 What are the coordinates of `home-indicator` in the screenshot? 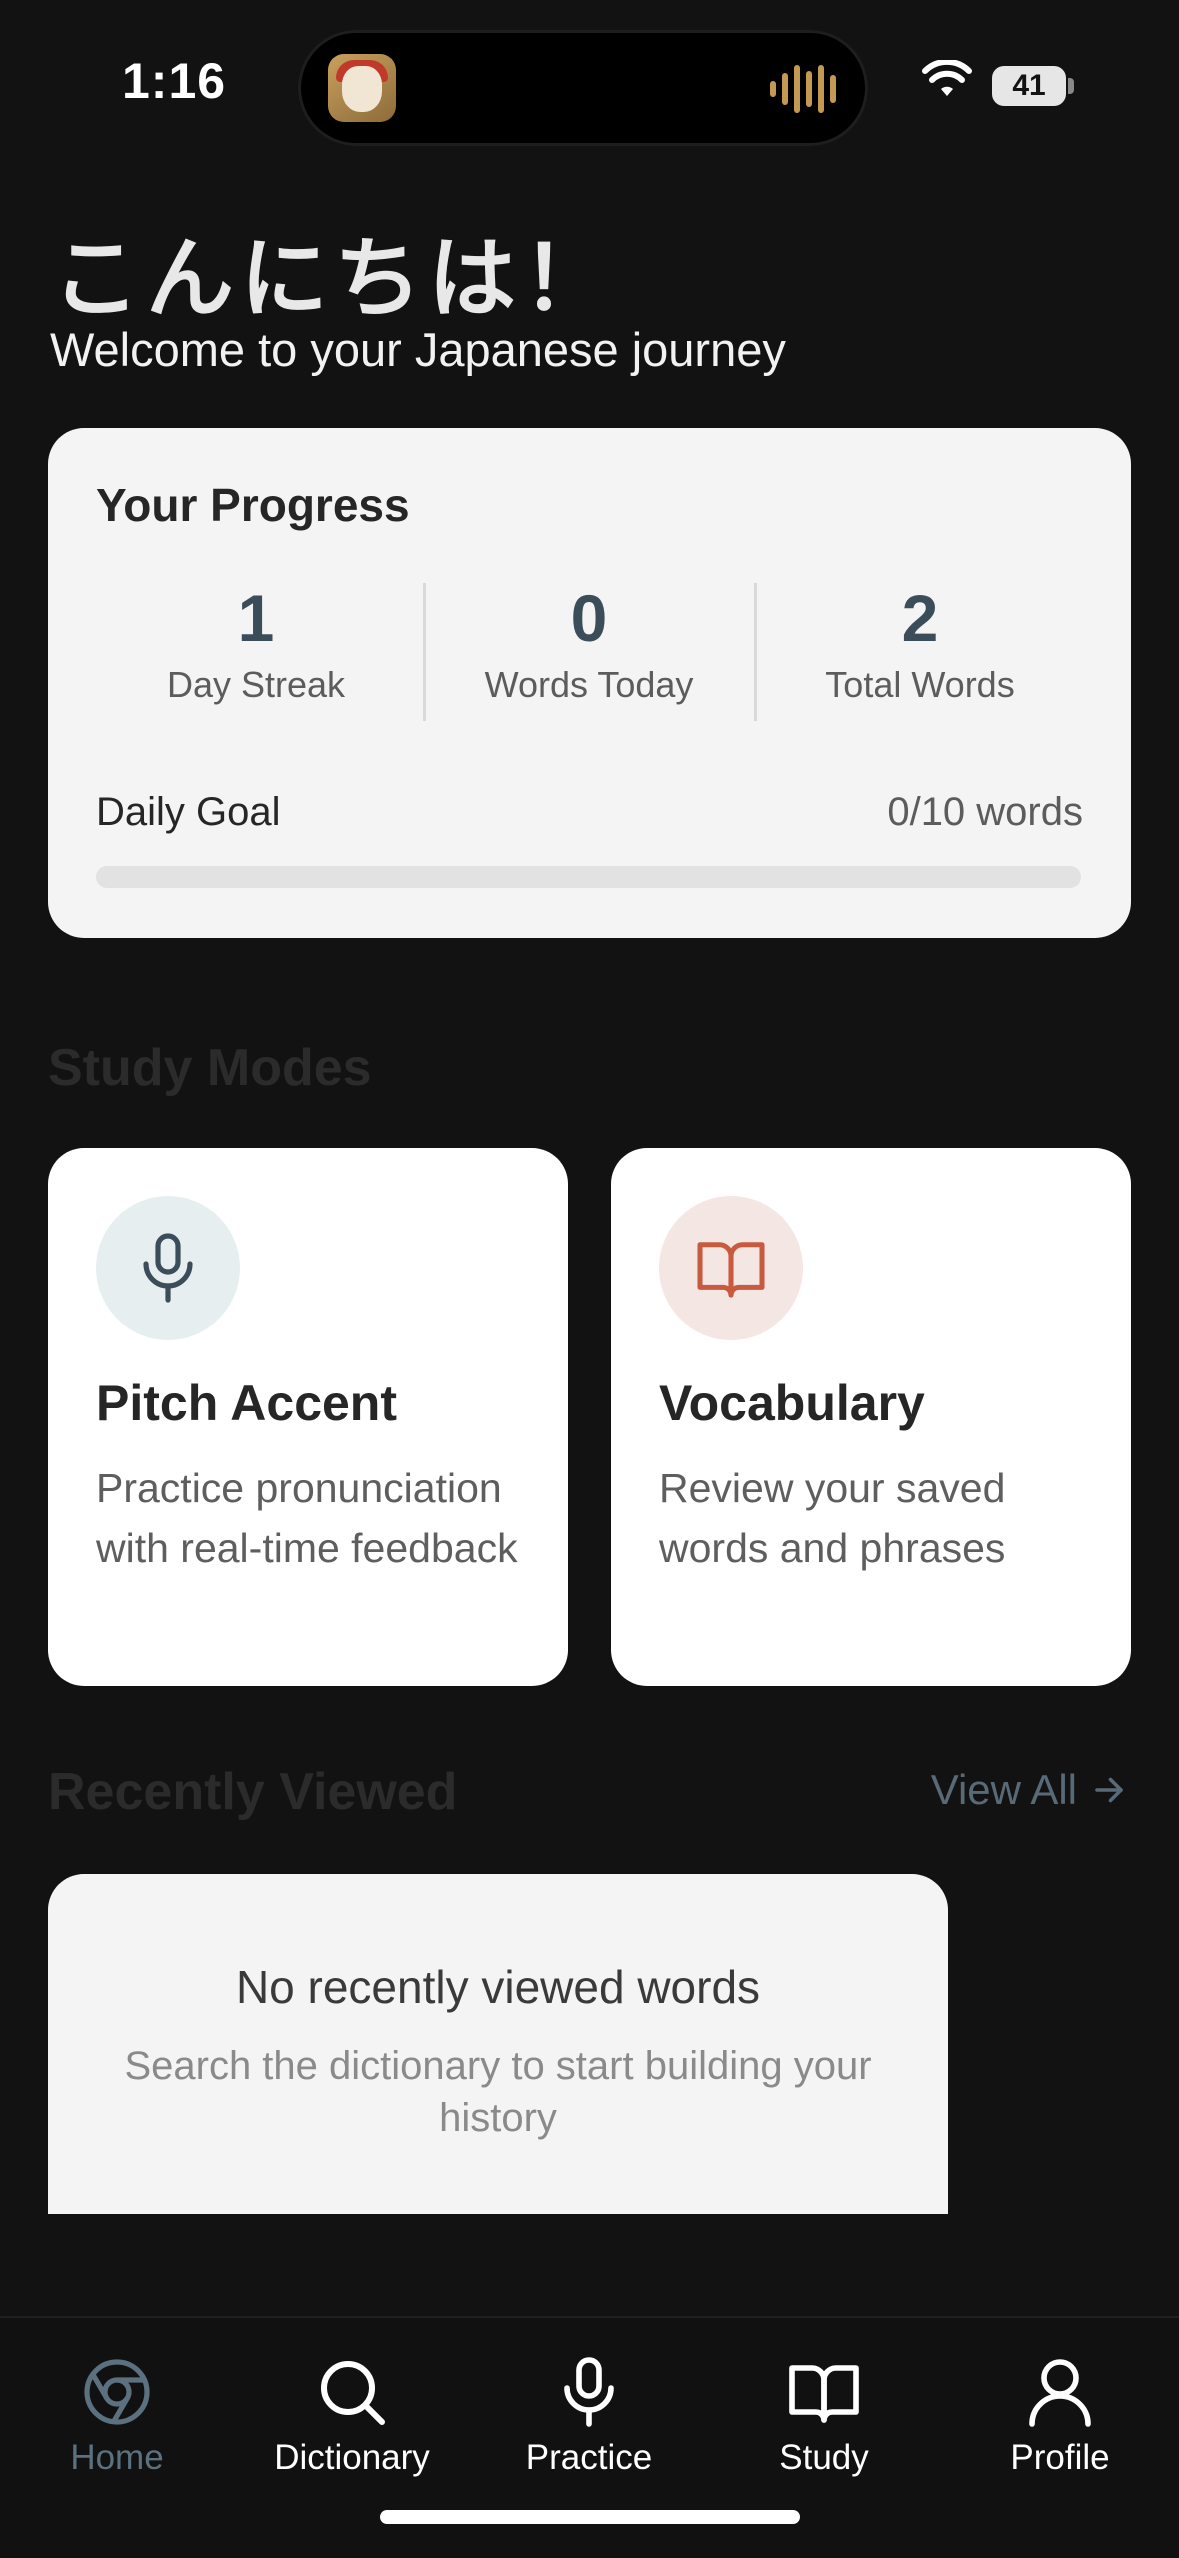 It's located at (590, 2517).